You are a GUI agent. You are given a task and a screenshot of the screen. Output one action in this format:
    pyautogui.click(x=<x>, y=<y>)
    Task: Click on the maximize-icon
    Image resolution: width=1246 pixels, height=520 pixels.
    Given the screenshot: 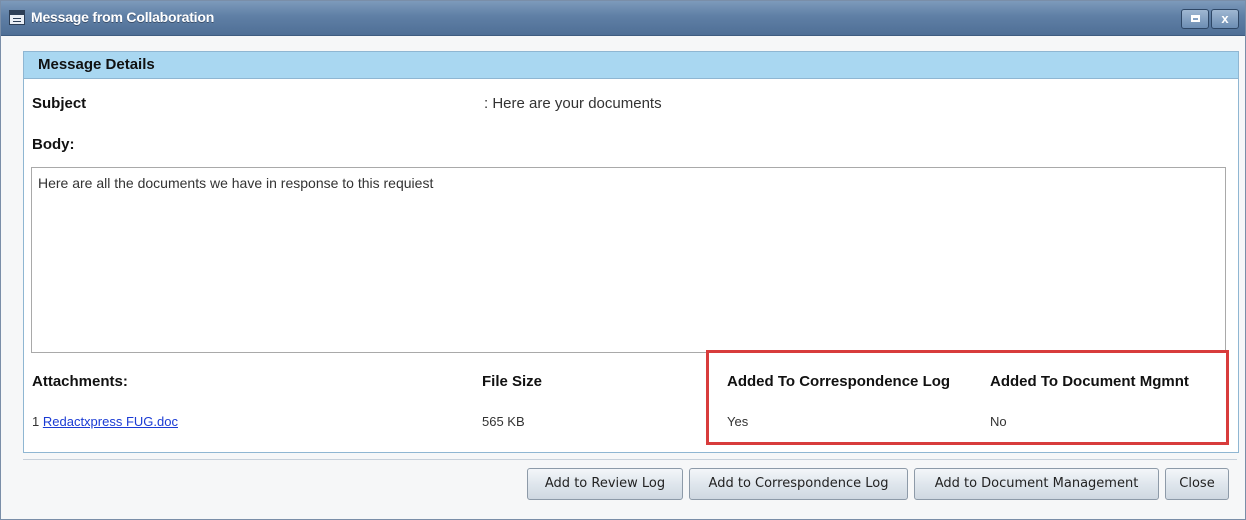 What is the action you would take?
    pyautogui.click(x=1195, y=18)
    